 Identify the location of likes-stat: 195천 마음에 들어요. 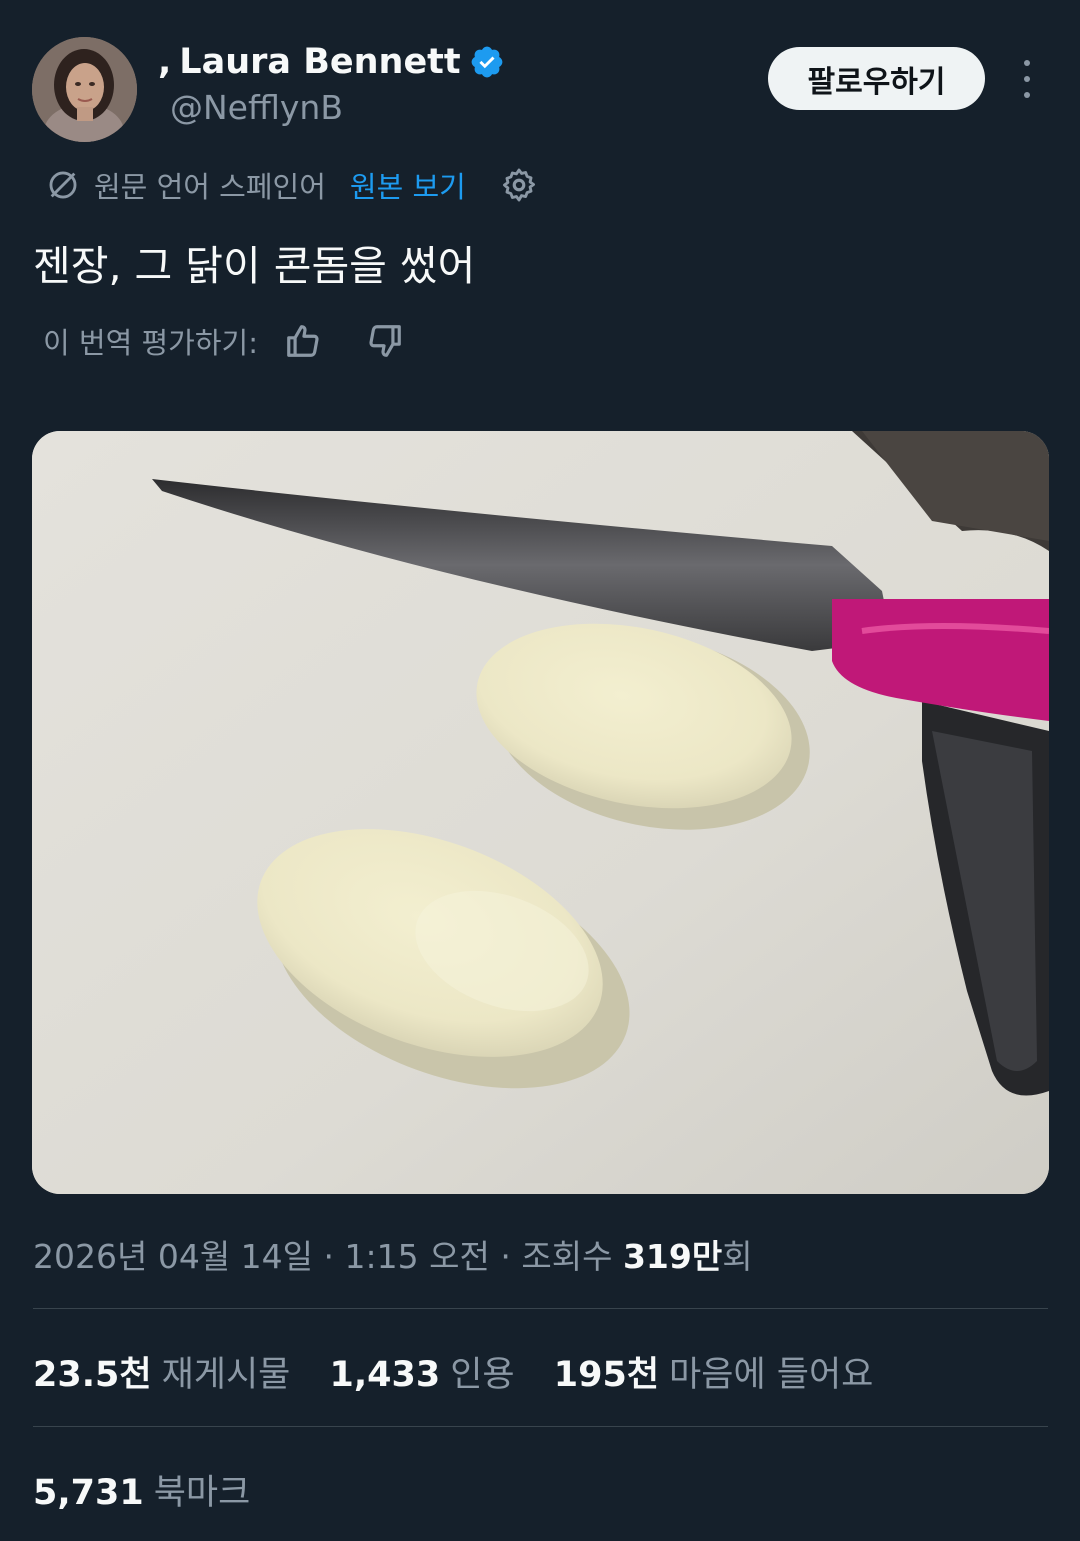
(714, 1375).